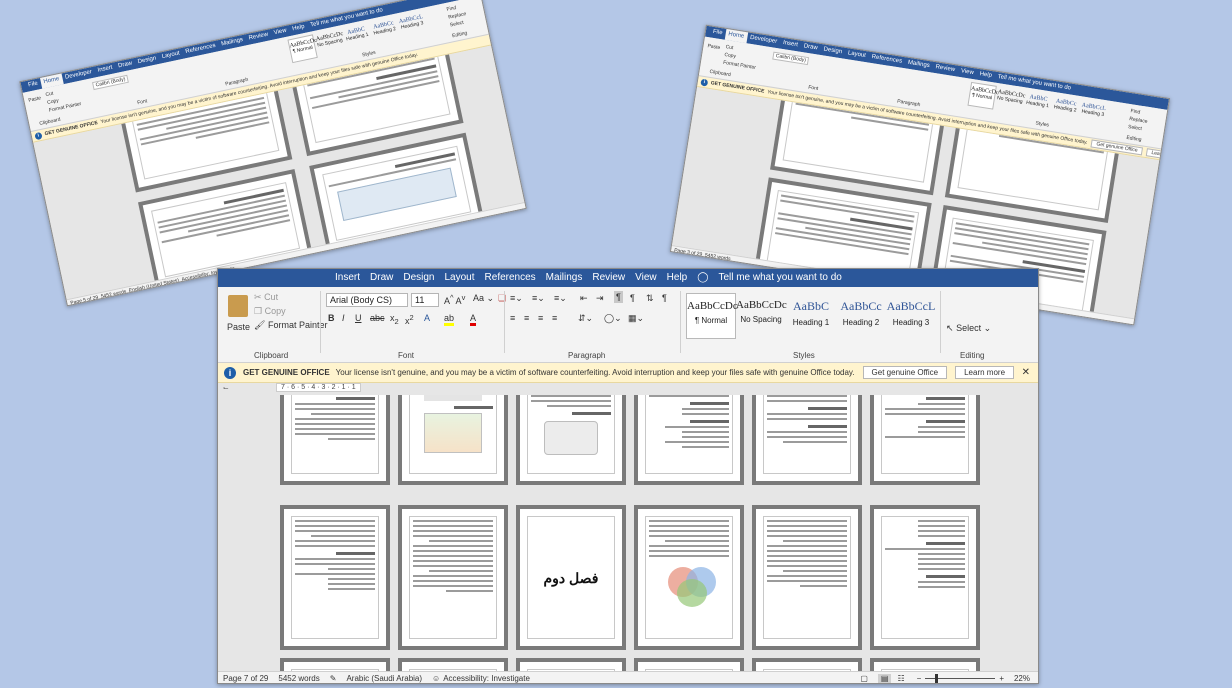 The image size is (1232, 688). I want to click on tab-draw: Draw, so click(381, 278).